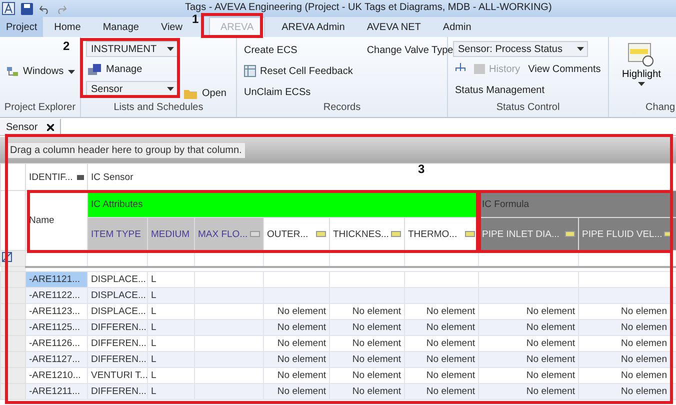  Describe the element at coordinates (118, 234) in the screenshot. I see `column-header: ITEM TYPE` at that location.